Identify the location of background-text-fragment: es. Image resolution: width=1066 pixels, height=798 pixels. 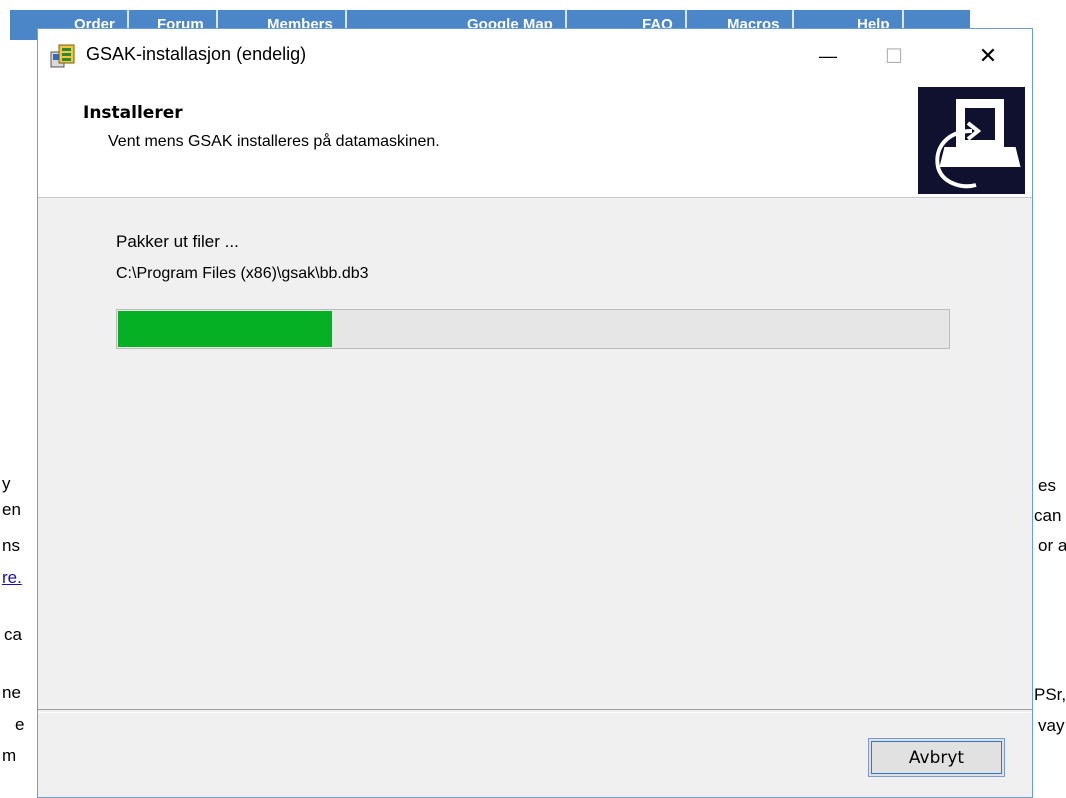
(1047, 485).